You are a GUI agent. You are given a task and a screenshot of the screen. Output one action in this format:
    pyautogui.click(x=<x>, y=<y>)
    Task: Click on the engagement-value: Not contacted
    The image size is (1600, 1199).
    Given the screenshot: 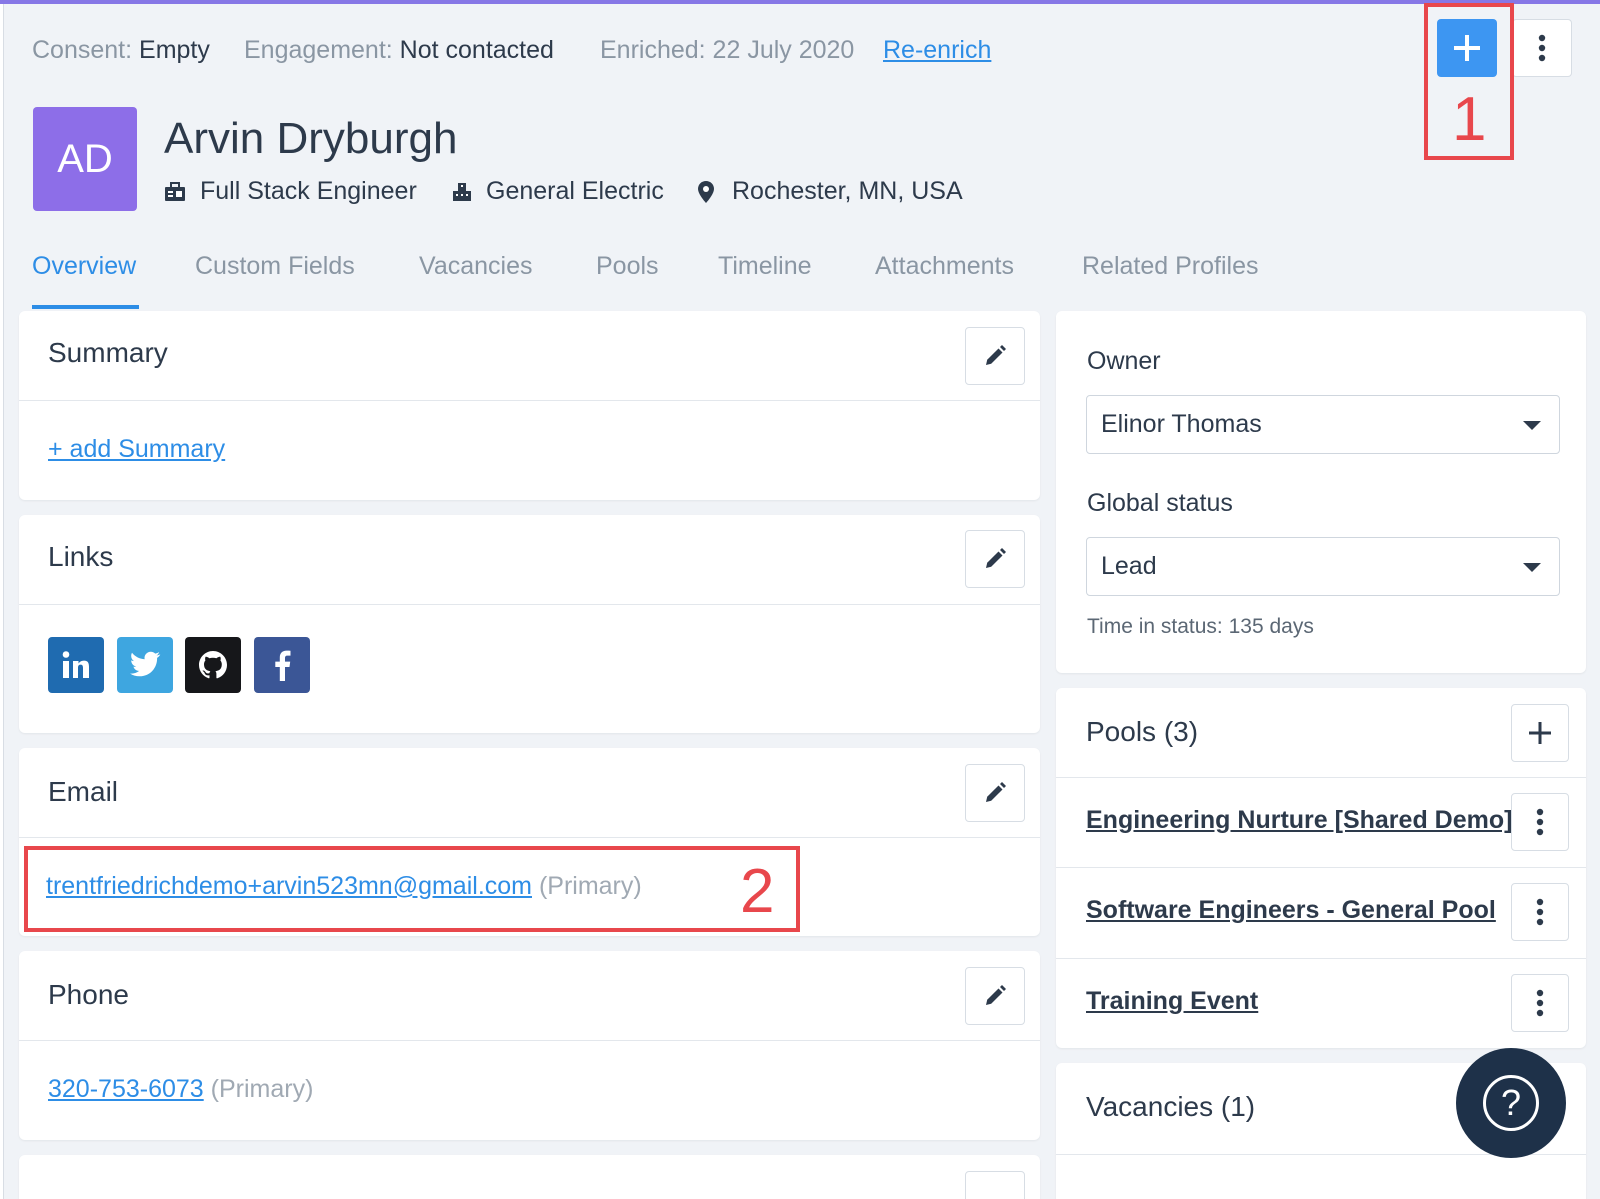 What is the action you would take?
    pyautogui.click(x=476, y=50)
    